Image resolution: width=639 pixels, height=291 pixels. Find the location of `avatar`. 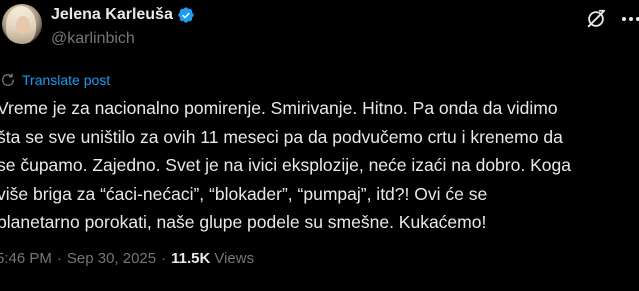

avatar is located at coordinates (22, 24).